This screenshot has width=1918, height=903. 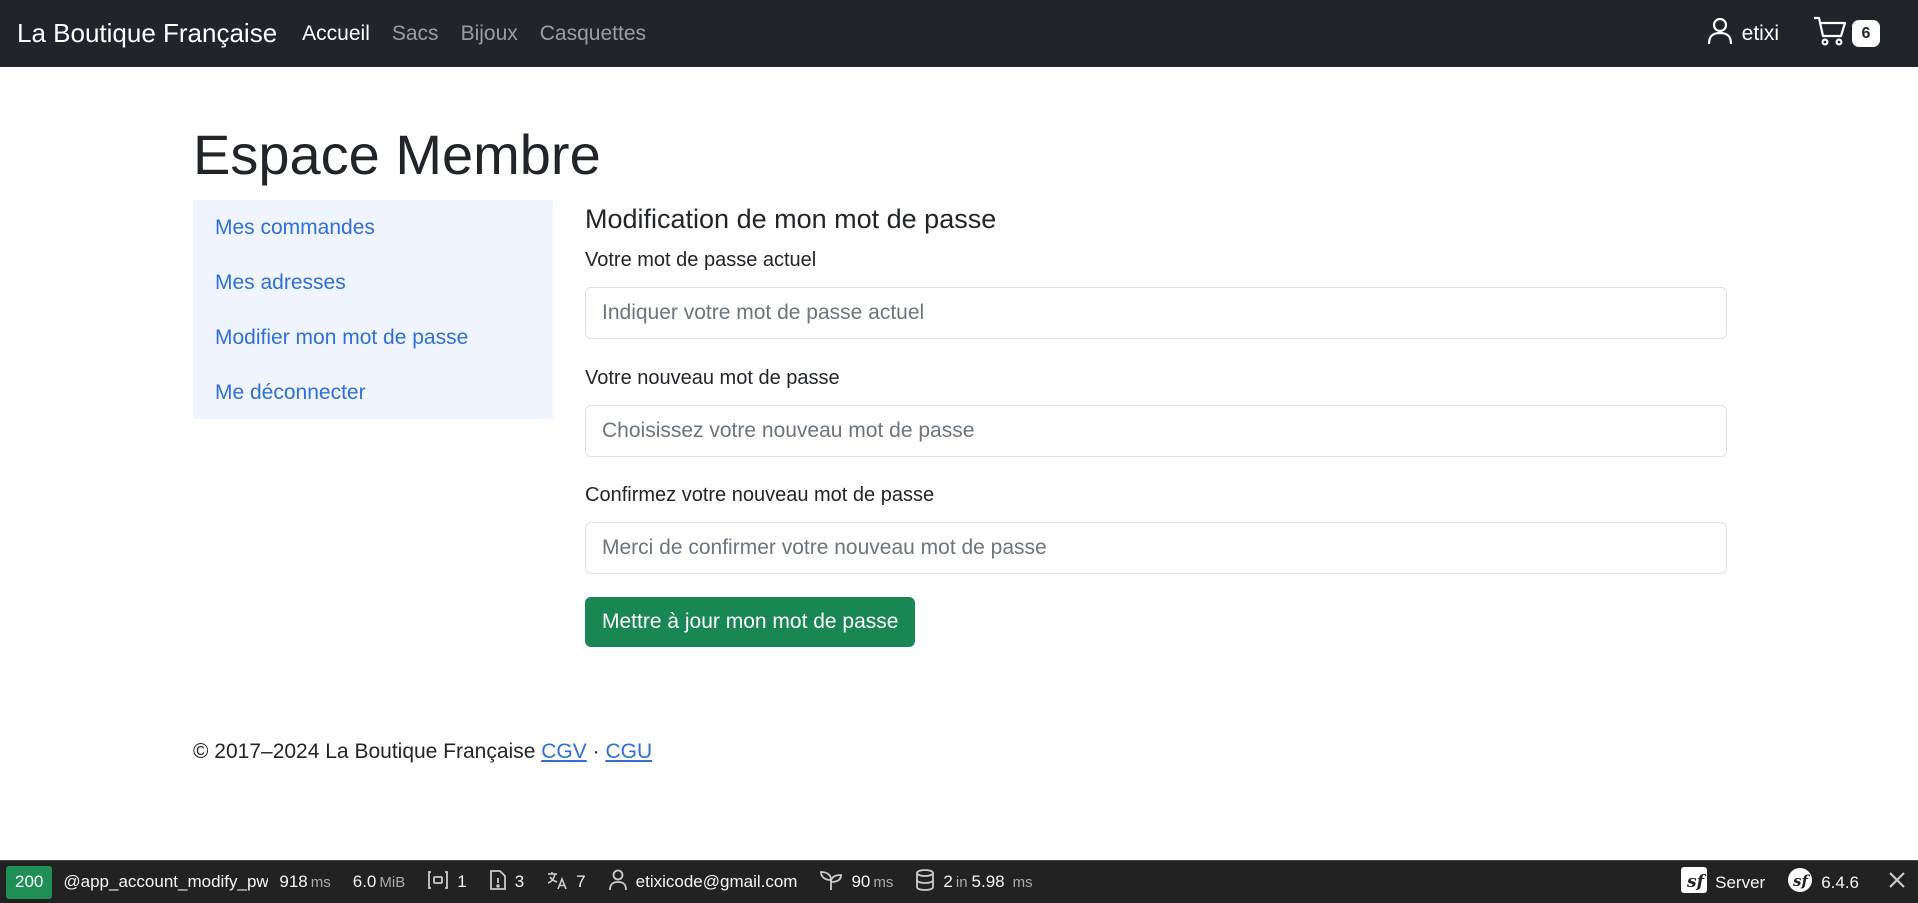 I want to click on security-panel: etixicode@gmail.com, so click(x=703, y=882).